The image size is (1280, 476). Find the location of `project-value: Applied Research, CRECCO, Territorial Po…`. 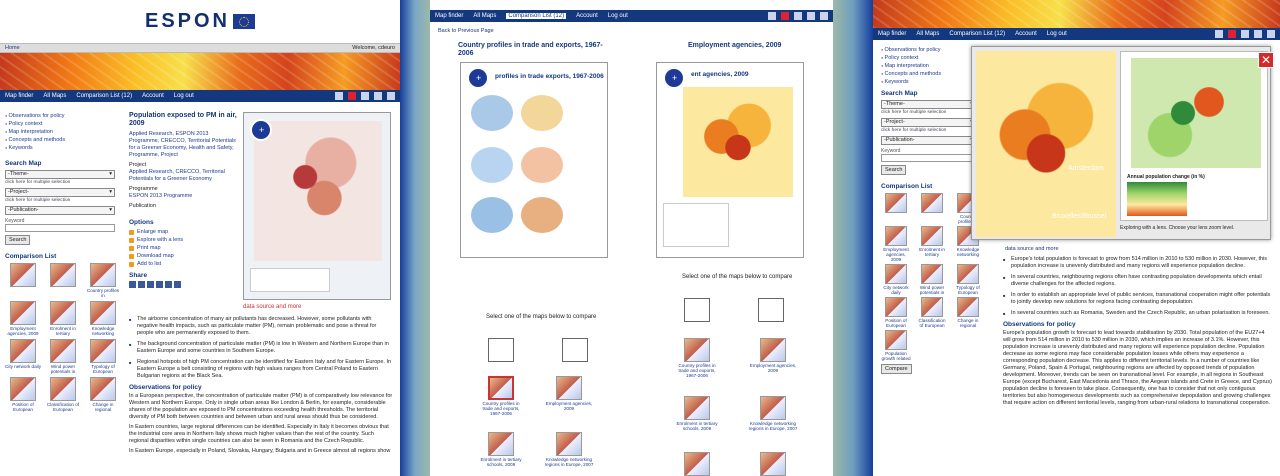

project-value: Applied Research, CRECCO, Territorial Po… is located at coordinates (184, 176).